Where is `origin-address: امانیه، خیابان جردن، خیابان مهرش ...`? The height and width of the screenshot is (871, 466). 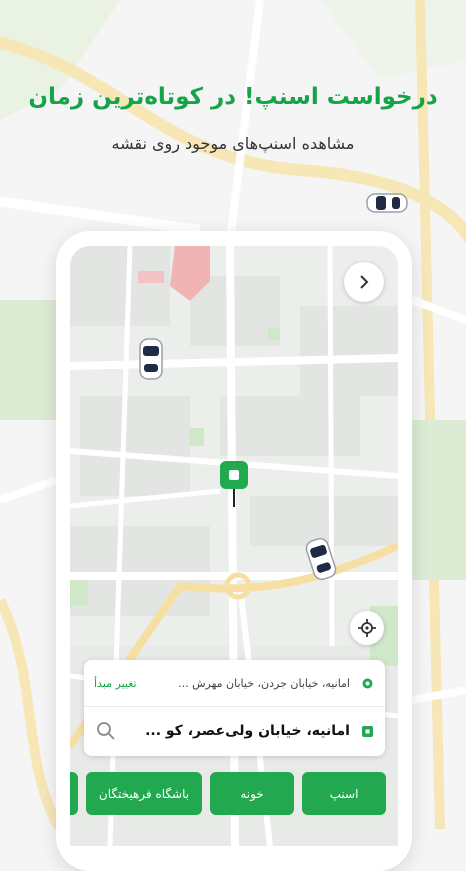
origin-address: امانیه، خیابان جردن، خیابان مهرش ... is located at coordinates (264, 683).